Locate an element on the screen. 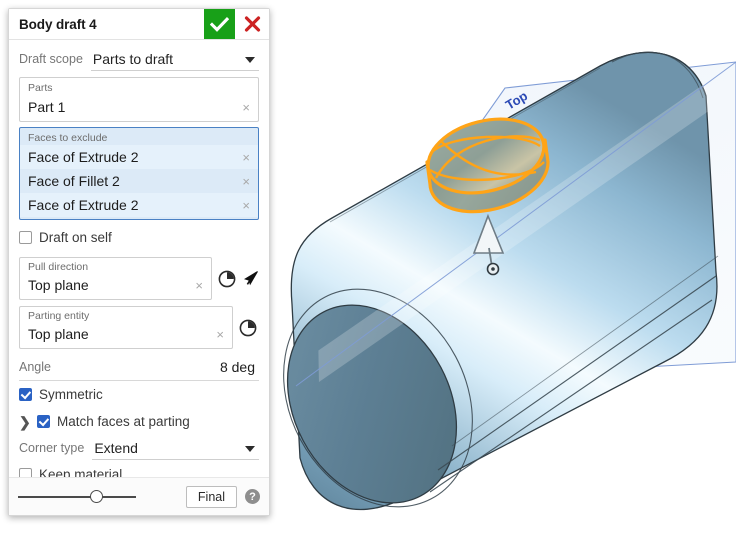 This screenshot has width=736, height=534. corner-type-dropdown: Extend is located at coordinates (175, 448).